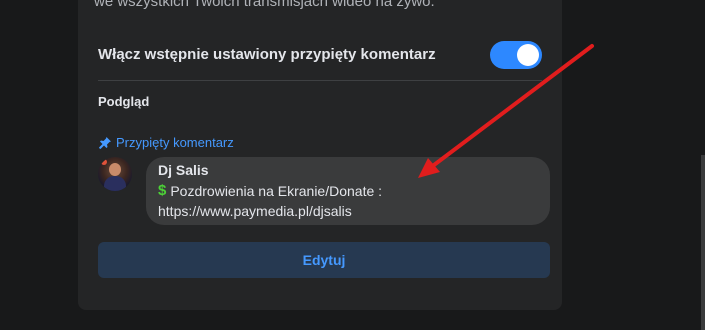 The width and height of the screenshot is (705, 330). What do you see at coordinates (104, 162) in the screenshot?
I see `avatar-accent` at bounding box center [104, 162].